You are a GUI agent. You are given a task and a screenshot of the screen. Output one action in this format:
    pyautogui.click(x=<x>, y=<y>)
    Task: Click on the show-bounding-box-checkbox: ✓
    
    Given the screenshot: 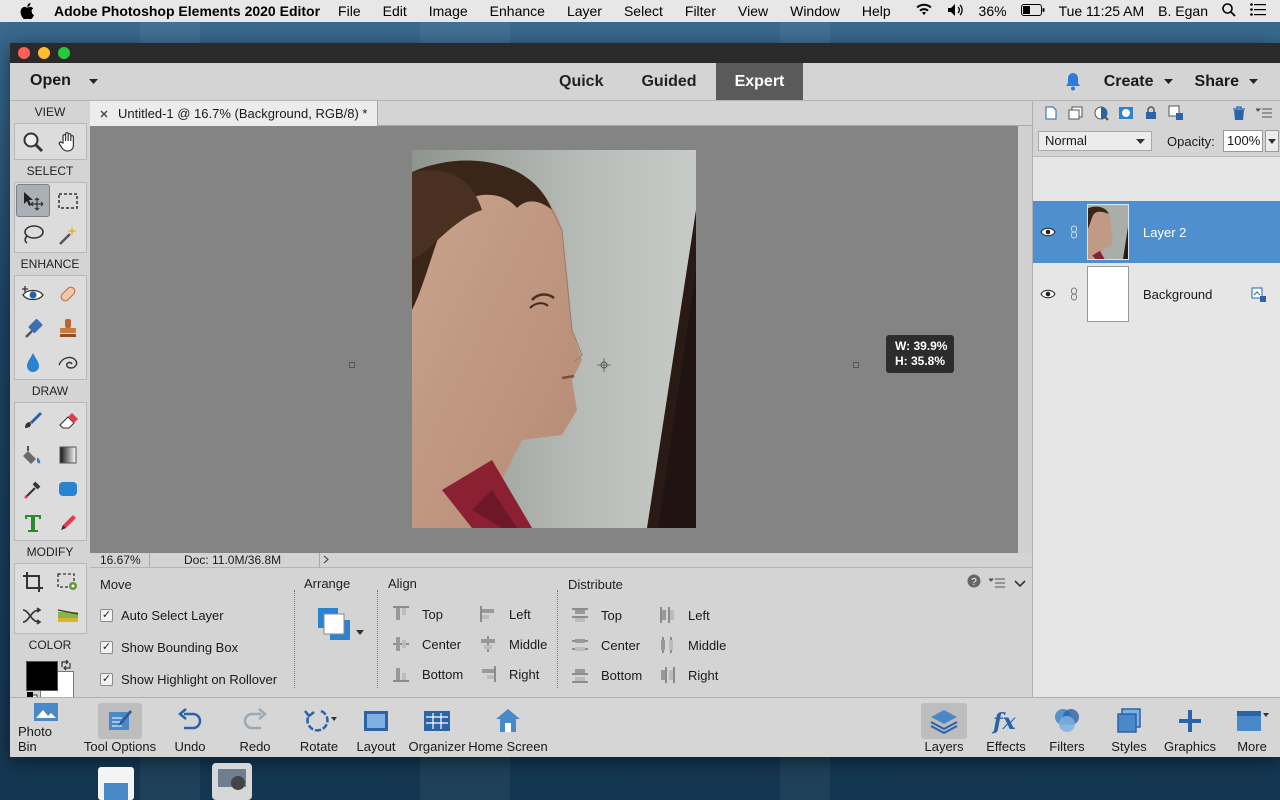 What is the action you would take?
    pyautogui.click(x=106, y=647)
    